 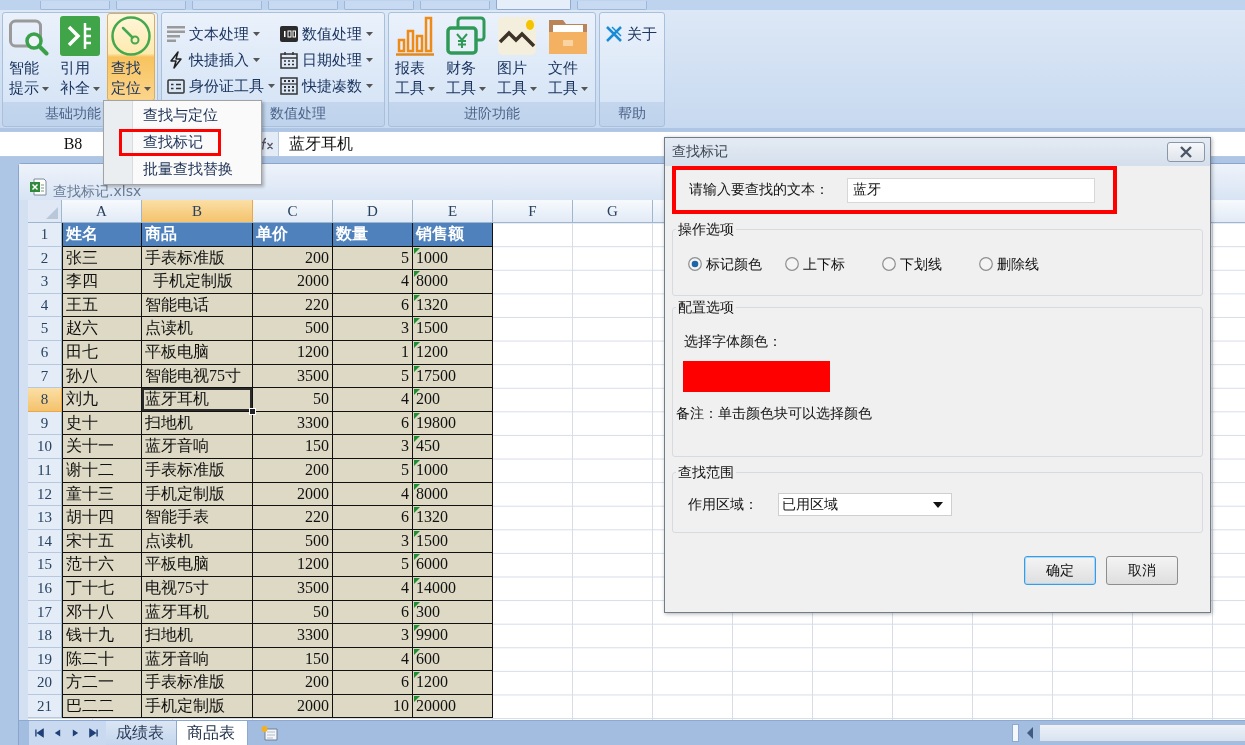 I want to click on table-cell: 张三, so click(x=102, y=258).